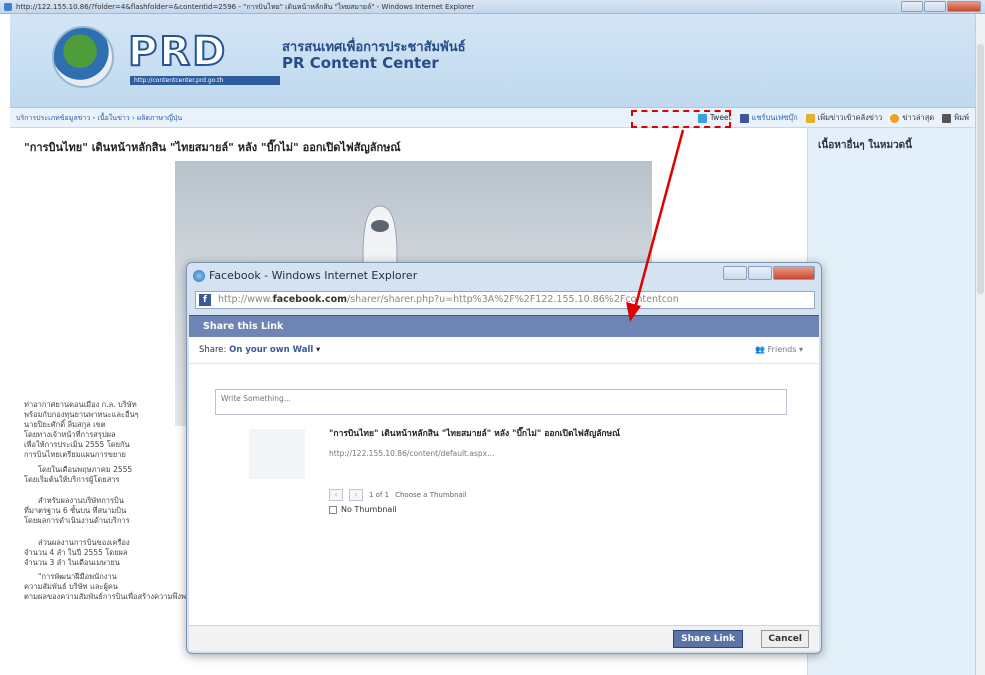 This screenshot has width=985, height=675. Describe the element at coordinates (980, 344) in the screenshot. I see `page-scrollbar` at that location.